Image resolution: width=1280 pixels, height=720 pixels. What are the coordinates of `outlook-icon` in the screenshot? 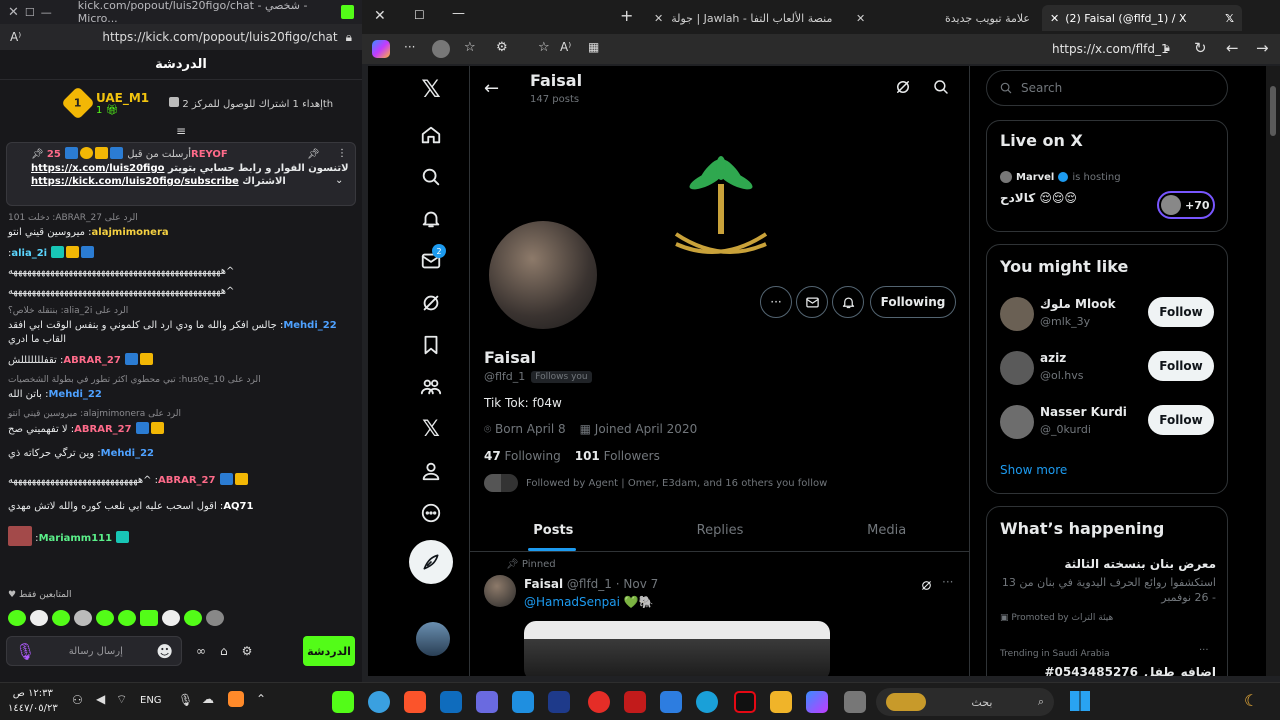 It's located at (451, 702).